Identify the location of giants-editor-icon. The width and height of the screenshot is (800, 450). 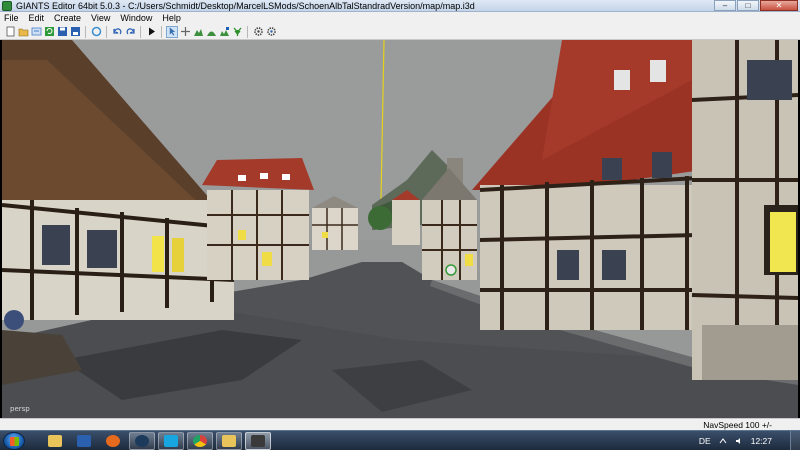
(258, 441).